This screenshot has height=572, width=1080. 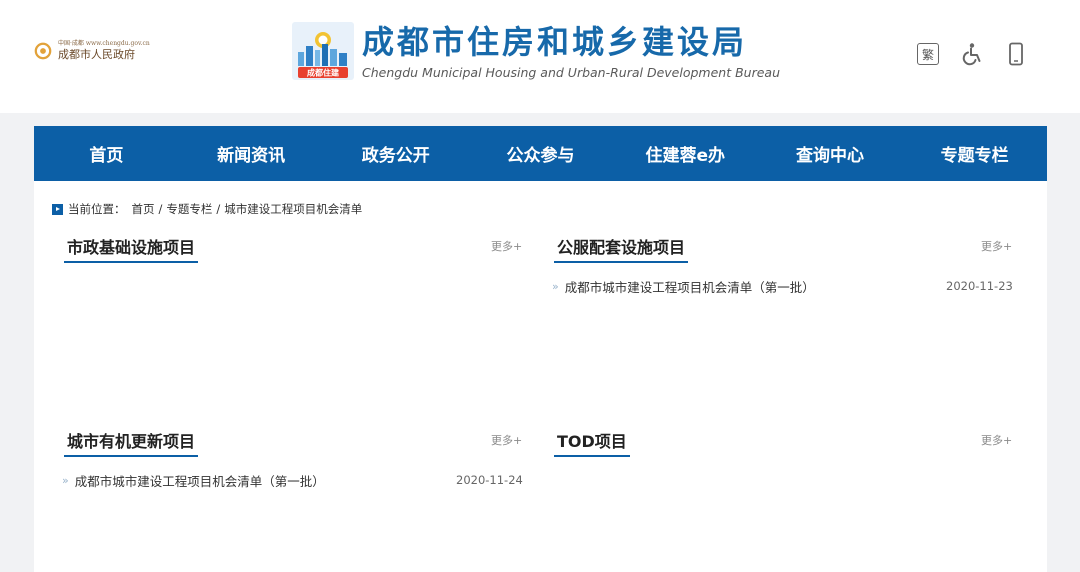 I want to click on wheelchair-icon, so click(x=971, y=54).